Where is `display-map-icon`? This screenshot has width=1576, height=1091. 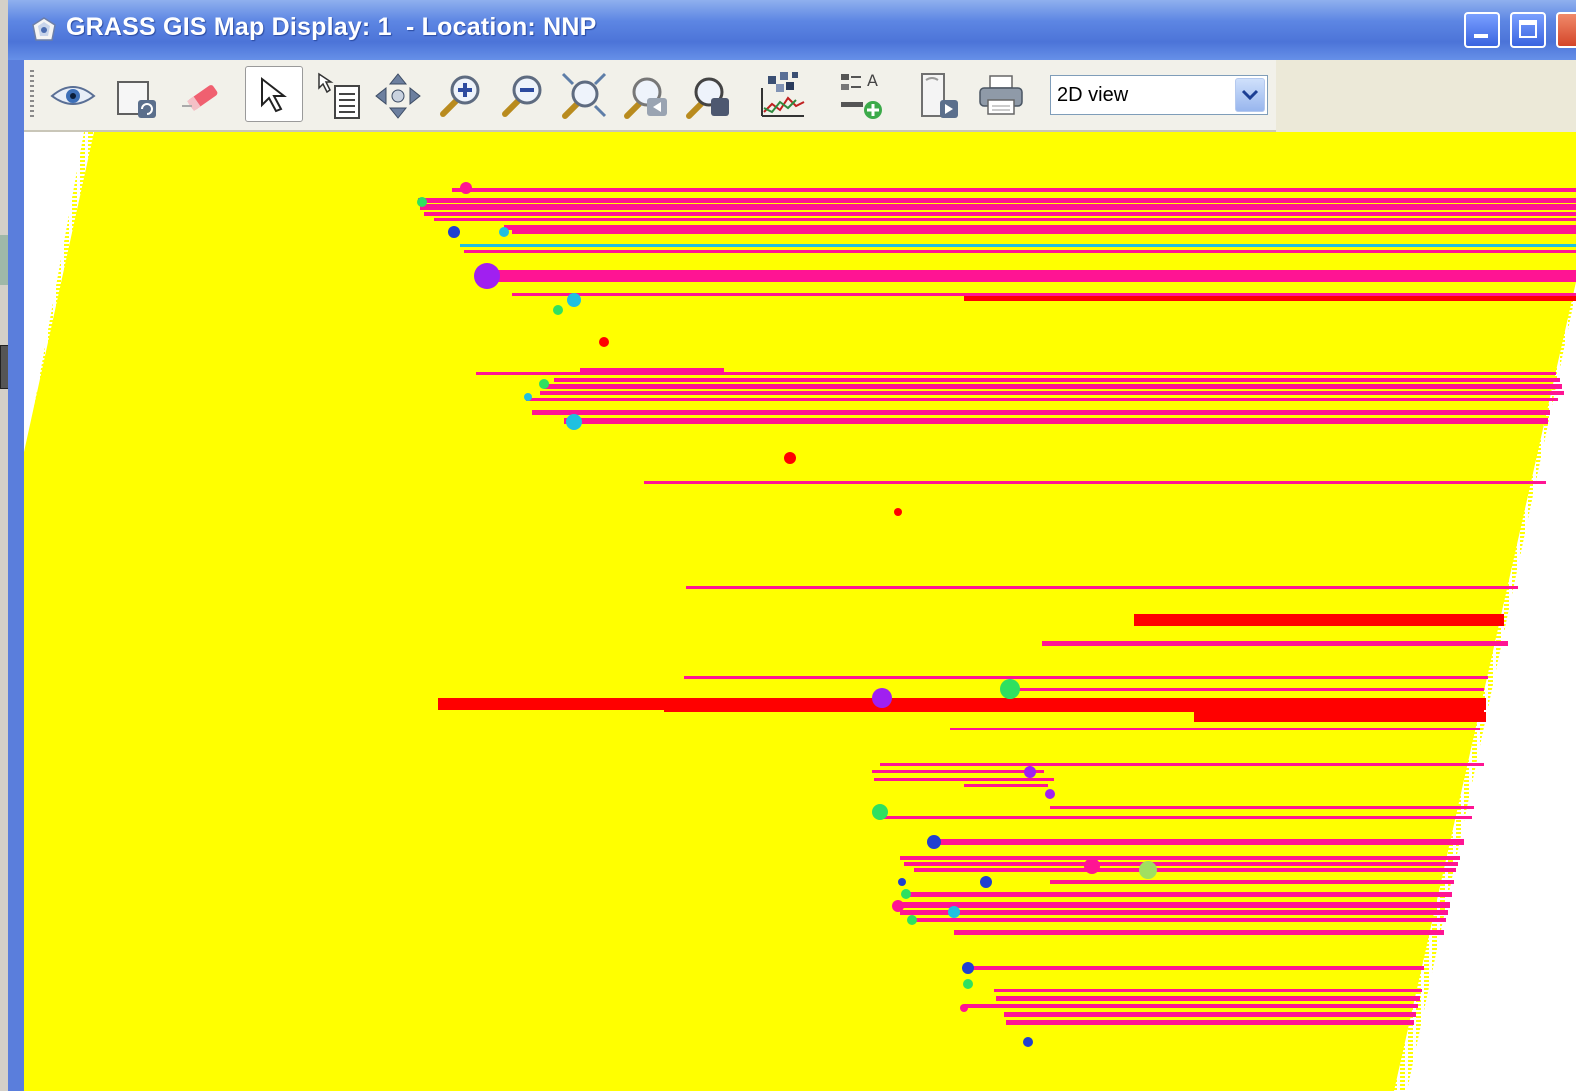 display-map-icon is located at coordinates (73, 95).